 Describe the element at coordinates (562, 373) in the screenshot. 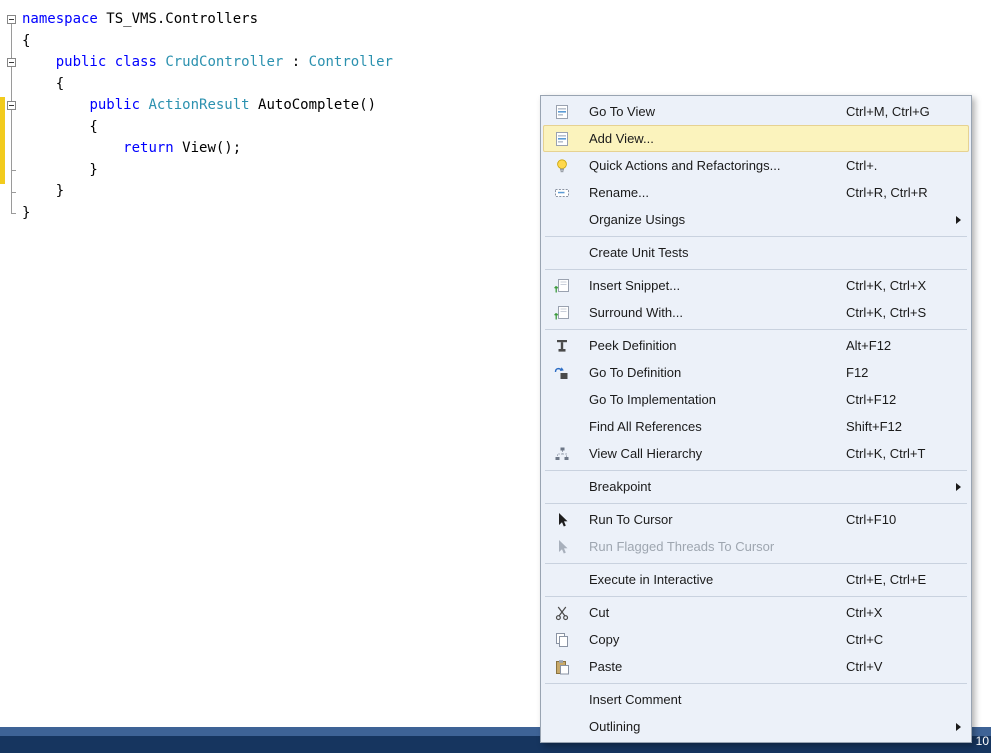

I see `goto-definition-icon` at that location.